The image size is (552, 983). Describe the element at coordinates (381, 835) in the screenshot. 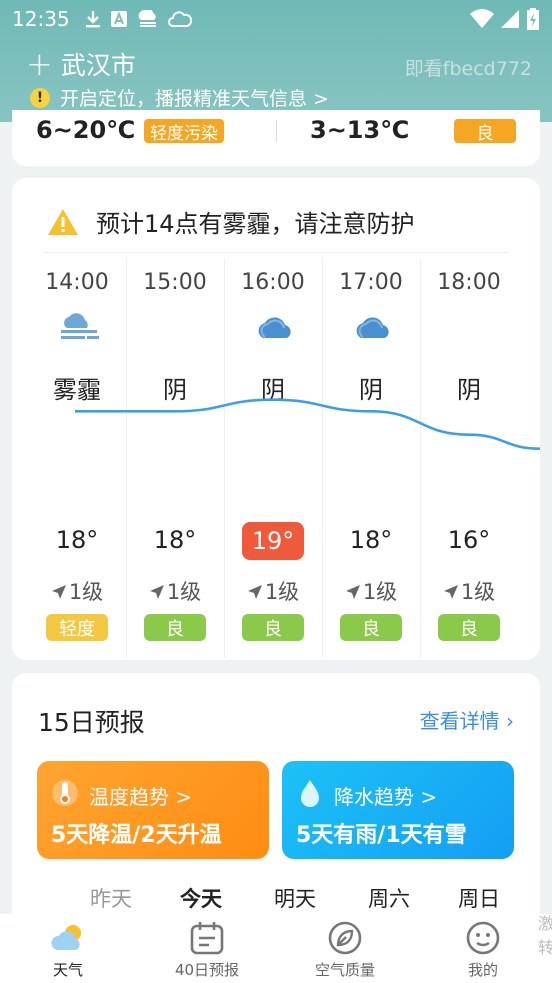

I see `precipitation-trend-value: 5天有雨/1天有雪` at that location.